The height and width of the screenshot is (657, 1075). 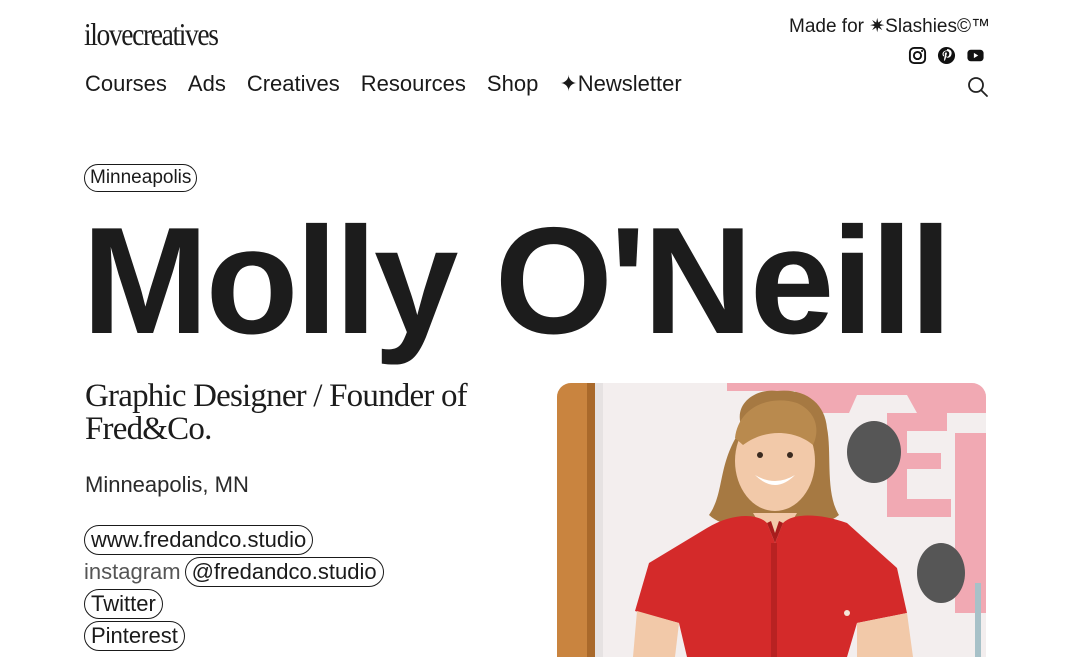 I want to click on instagram-label: instagram, so click(x=132, y=571).